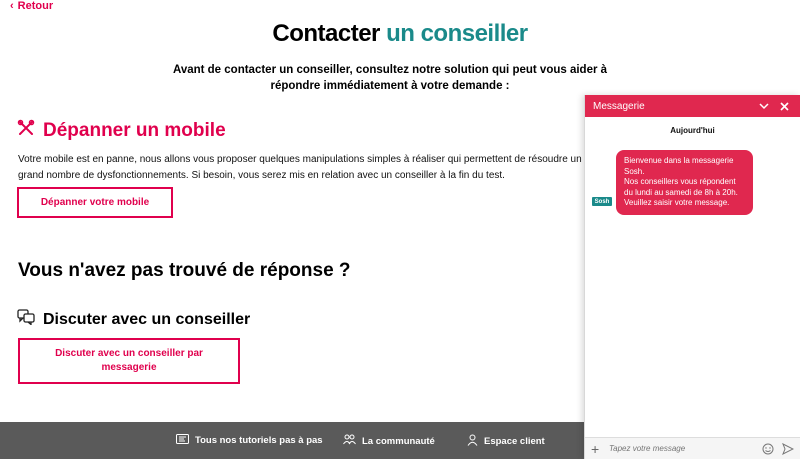 This screenshot has width=800, height=459. I want to click on footer-item-customer-area: Espace client, so click(506, 441).